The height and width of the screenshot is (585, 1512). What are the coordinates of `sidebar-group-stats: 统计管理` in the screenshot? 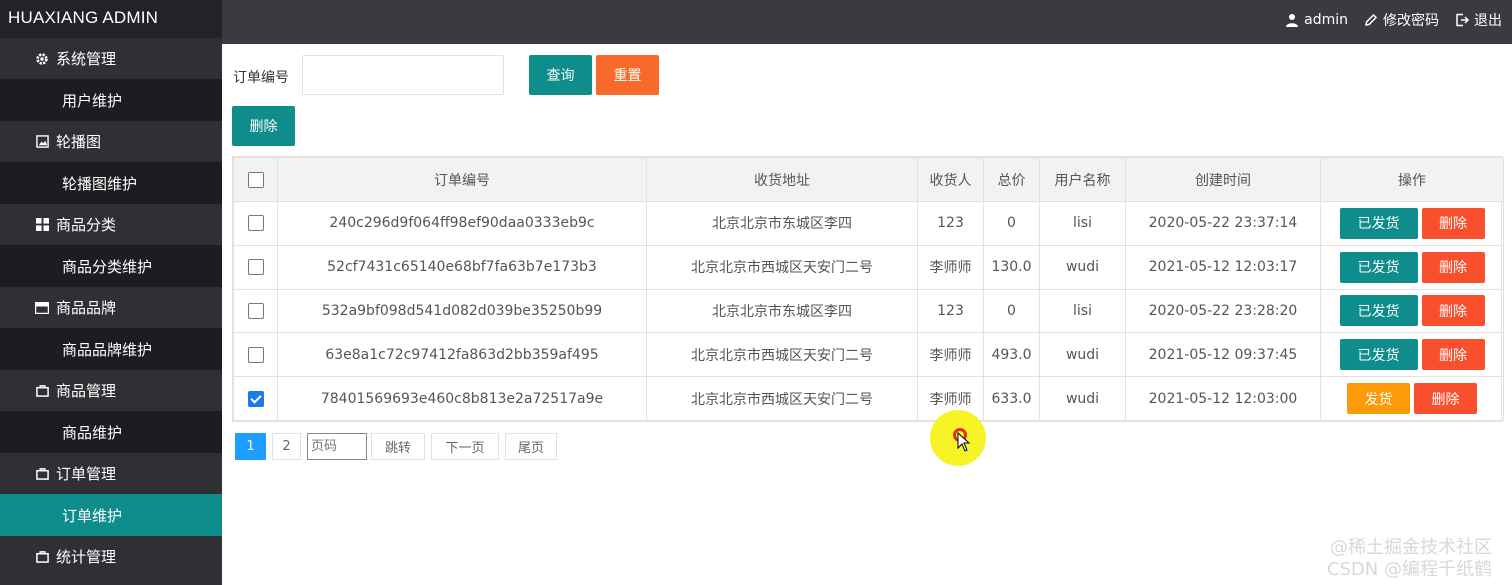 It's located at (111, 556).